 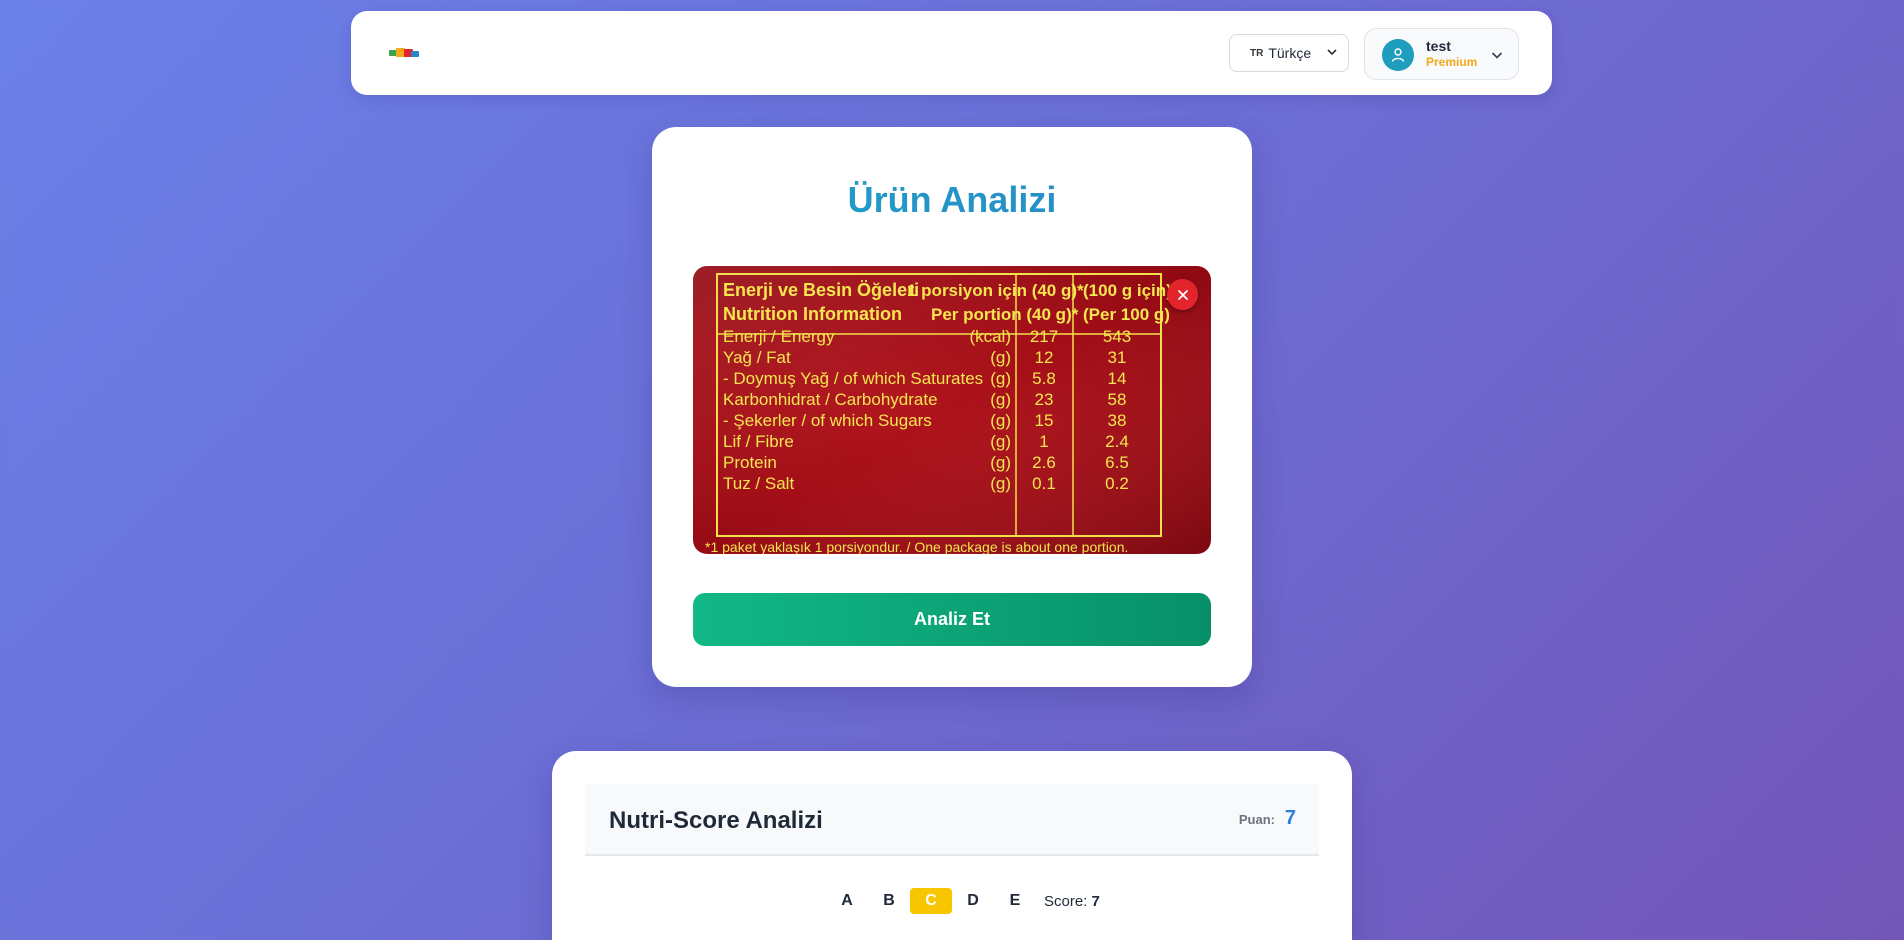 I want to click on label-header-left-tr: Enerji ve Besin Öğeleri, so click(x=821, y=290).